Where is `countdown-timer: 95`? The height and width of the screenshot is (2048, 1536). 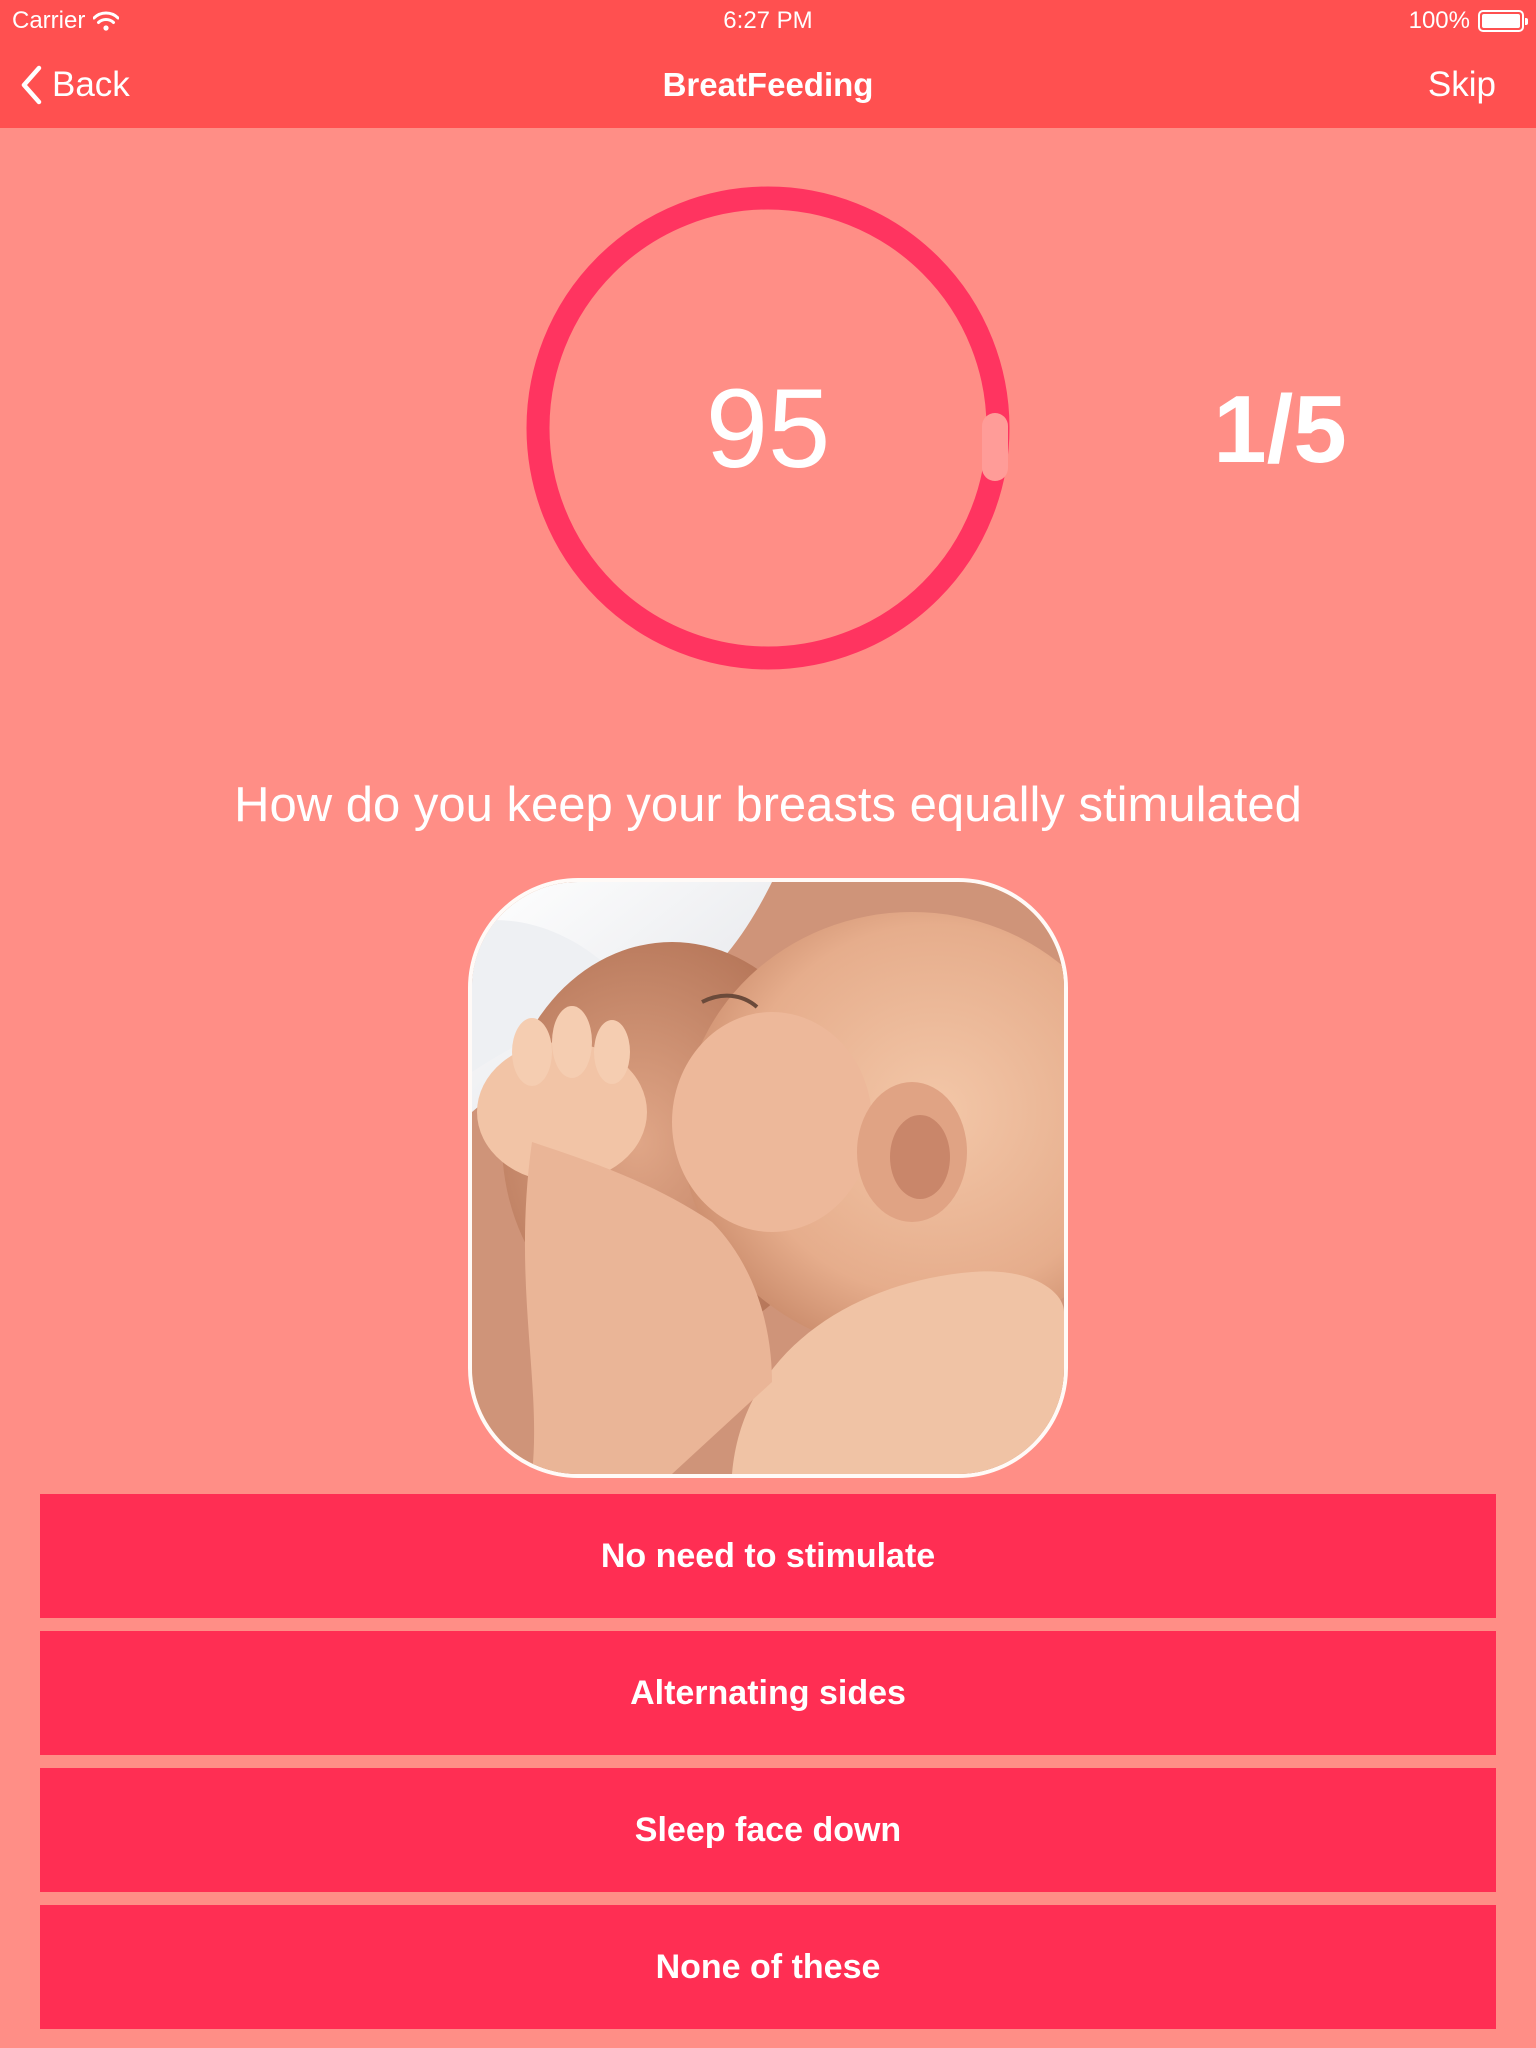 countdown-timer: 95 is located at coordinates (768, 428).